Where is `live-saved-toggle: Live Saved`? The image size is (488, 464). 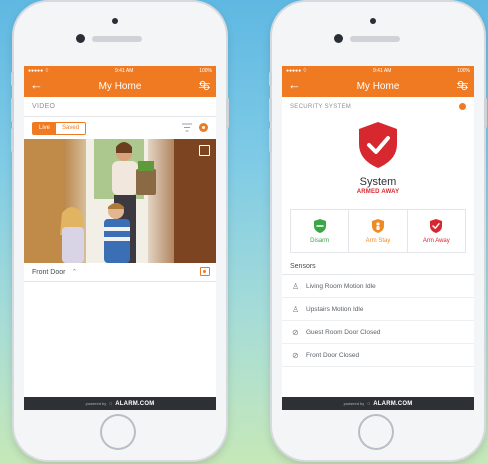 live-saved-toggle: Live Saved is located at coordinates (59, 128).